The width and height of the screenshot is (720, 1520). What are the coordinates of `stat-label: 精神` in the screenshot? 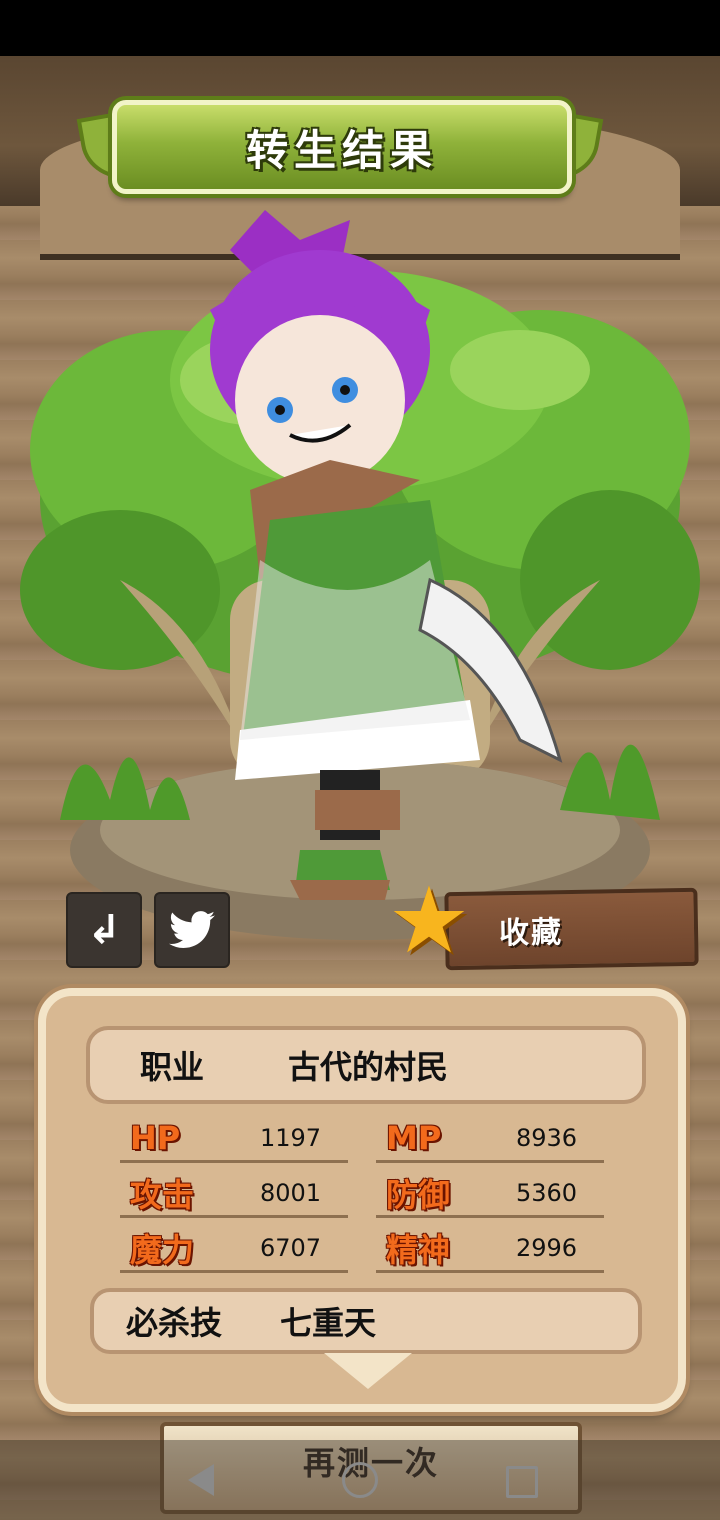 It's located at (418, 1250).